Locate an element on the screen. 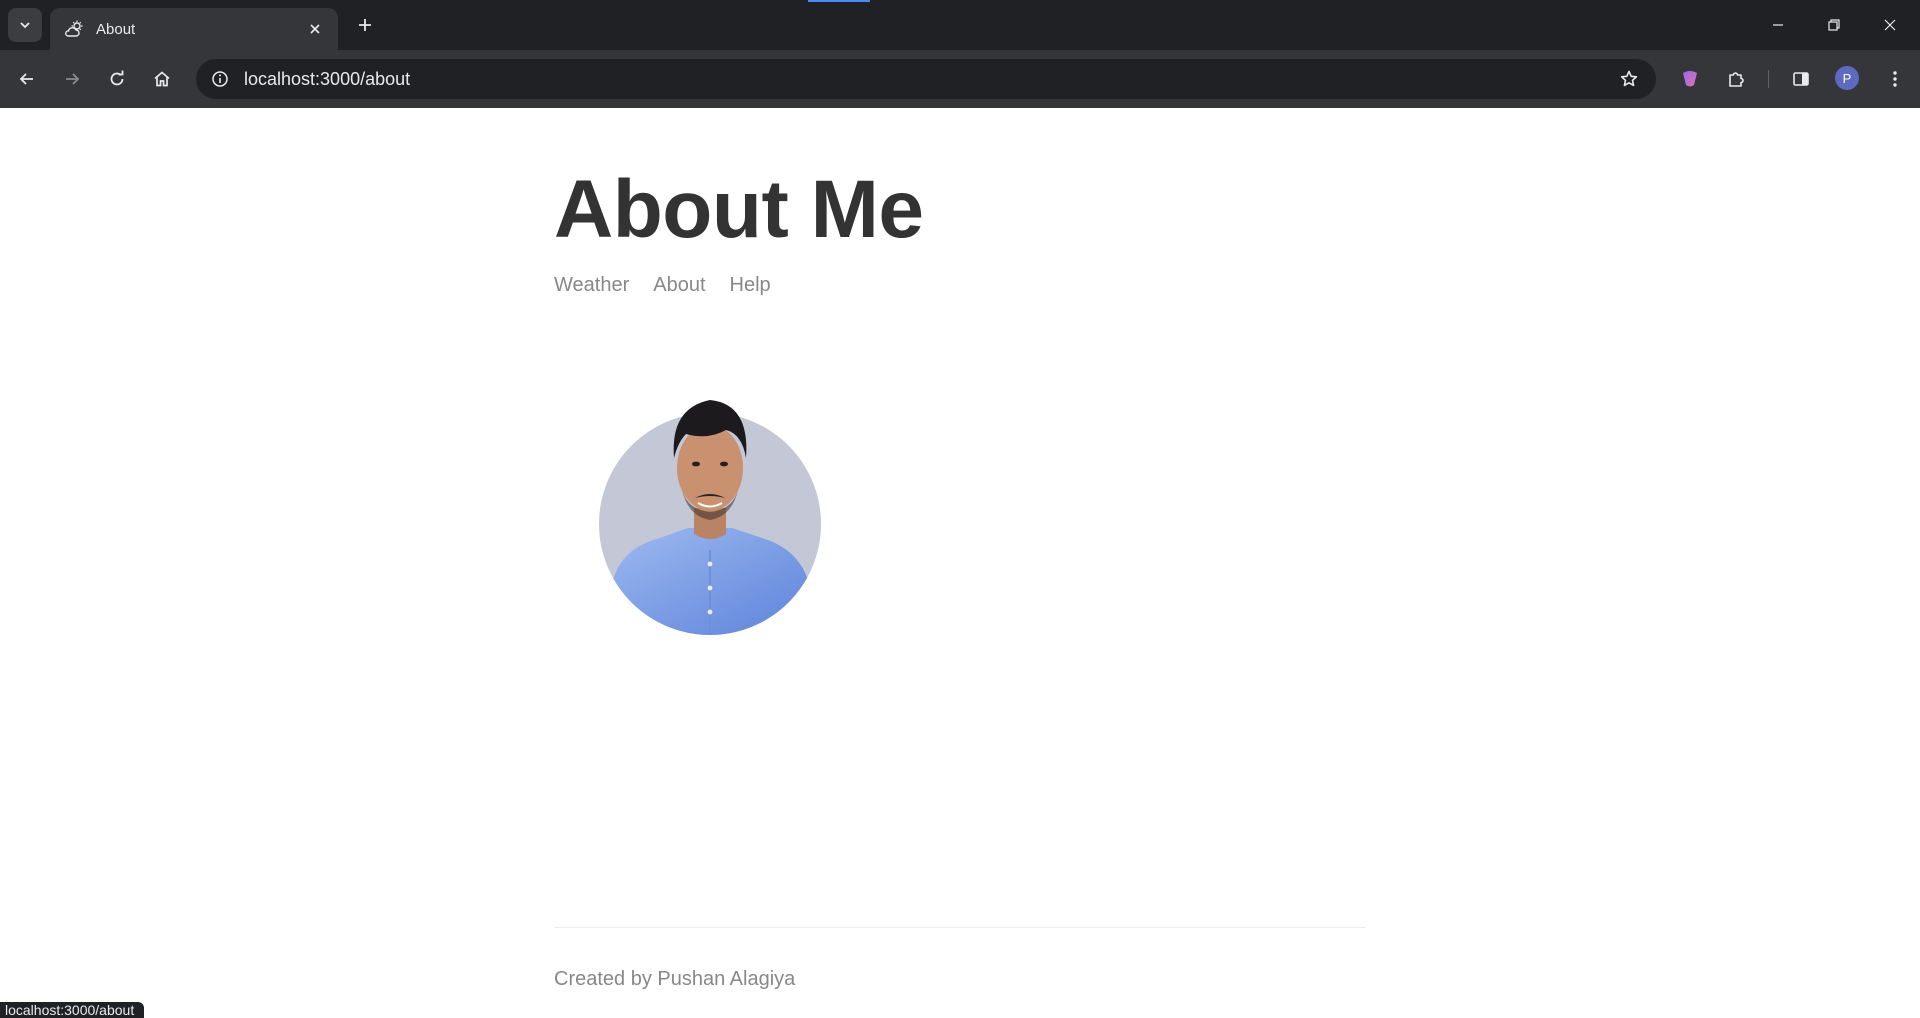 This screenshot has width=1920, height=1018. home-icon is located at coordinates (162, 79).